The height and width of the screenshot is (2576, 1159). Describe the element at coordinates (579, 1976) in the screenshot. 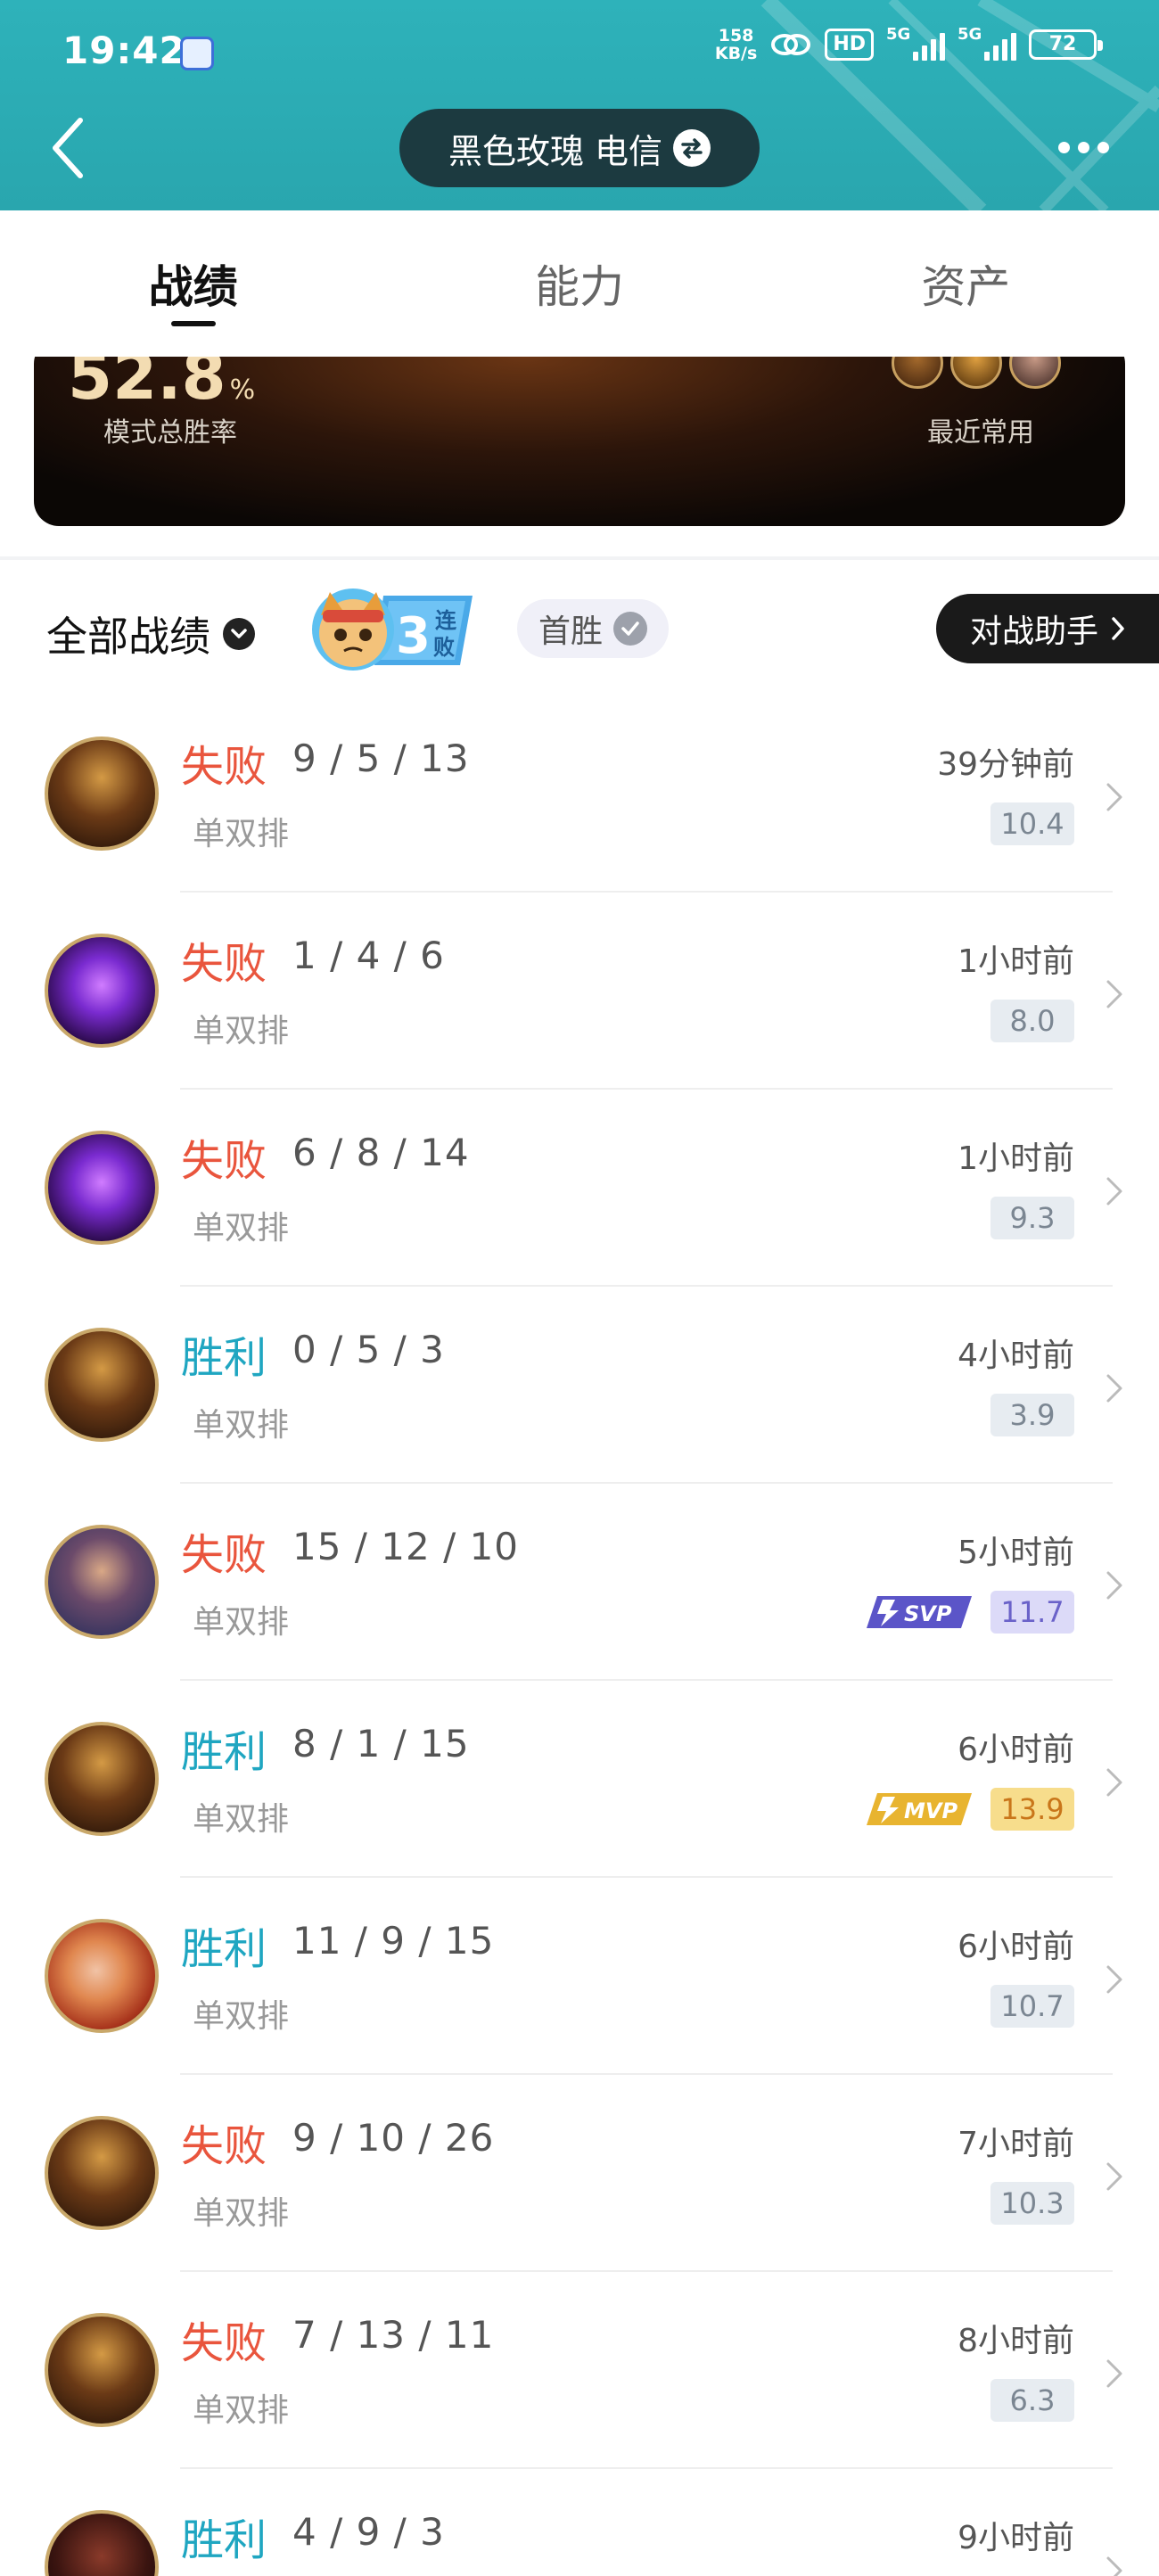

I see `match-row: 胜利 11 / 9 / 15 单双排 6小时前 10.7` at that location.